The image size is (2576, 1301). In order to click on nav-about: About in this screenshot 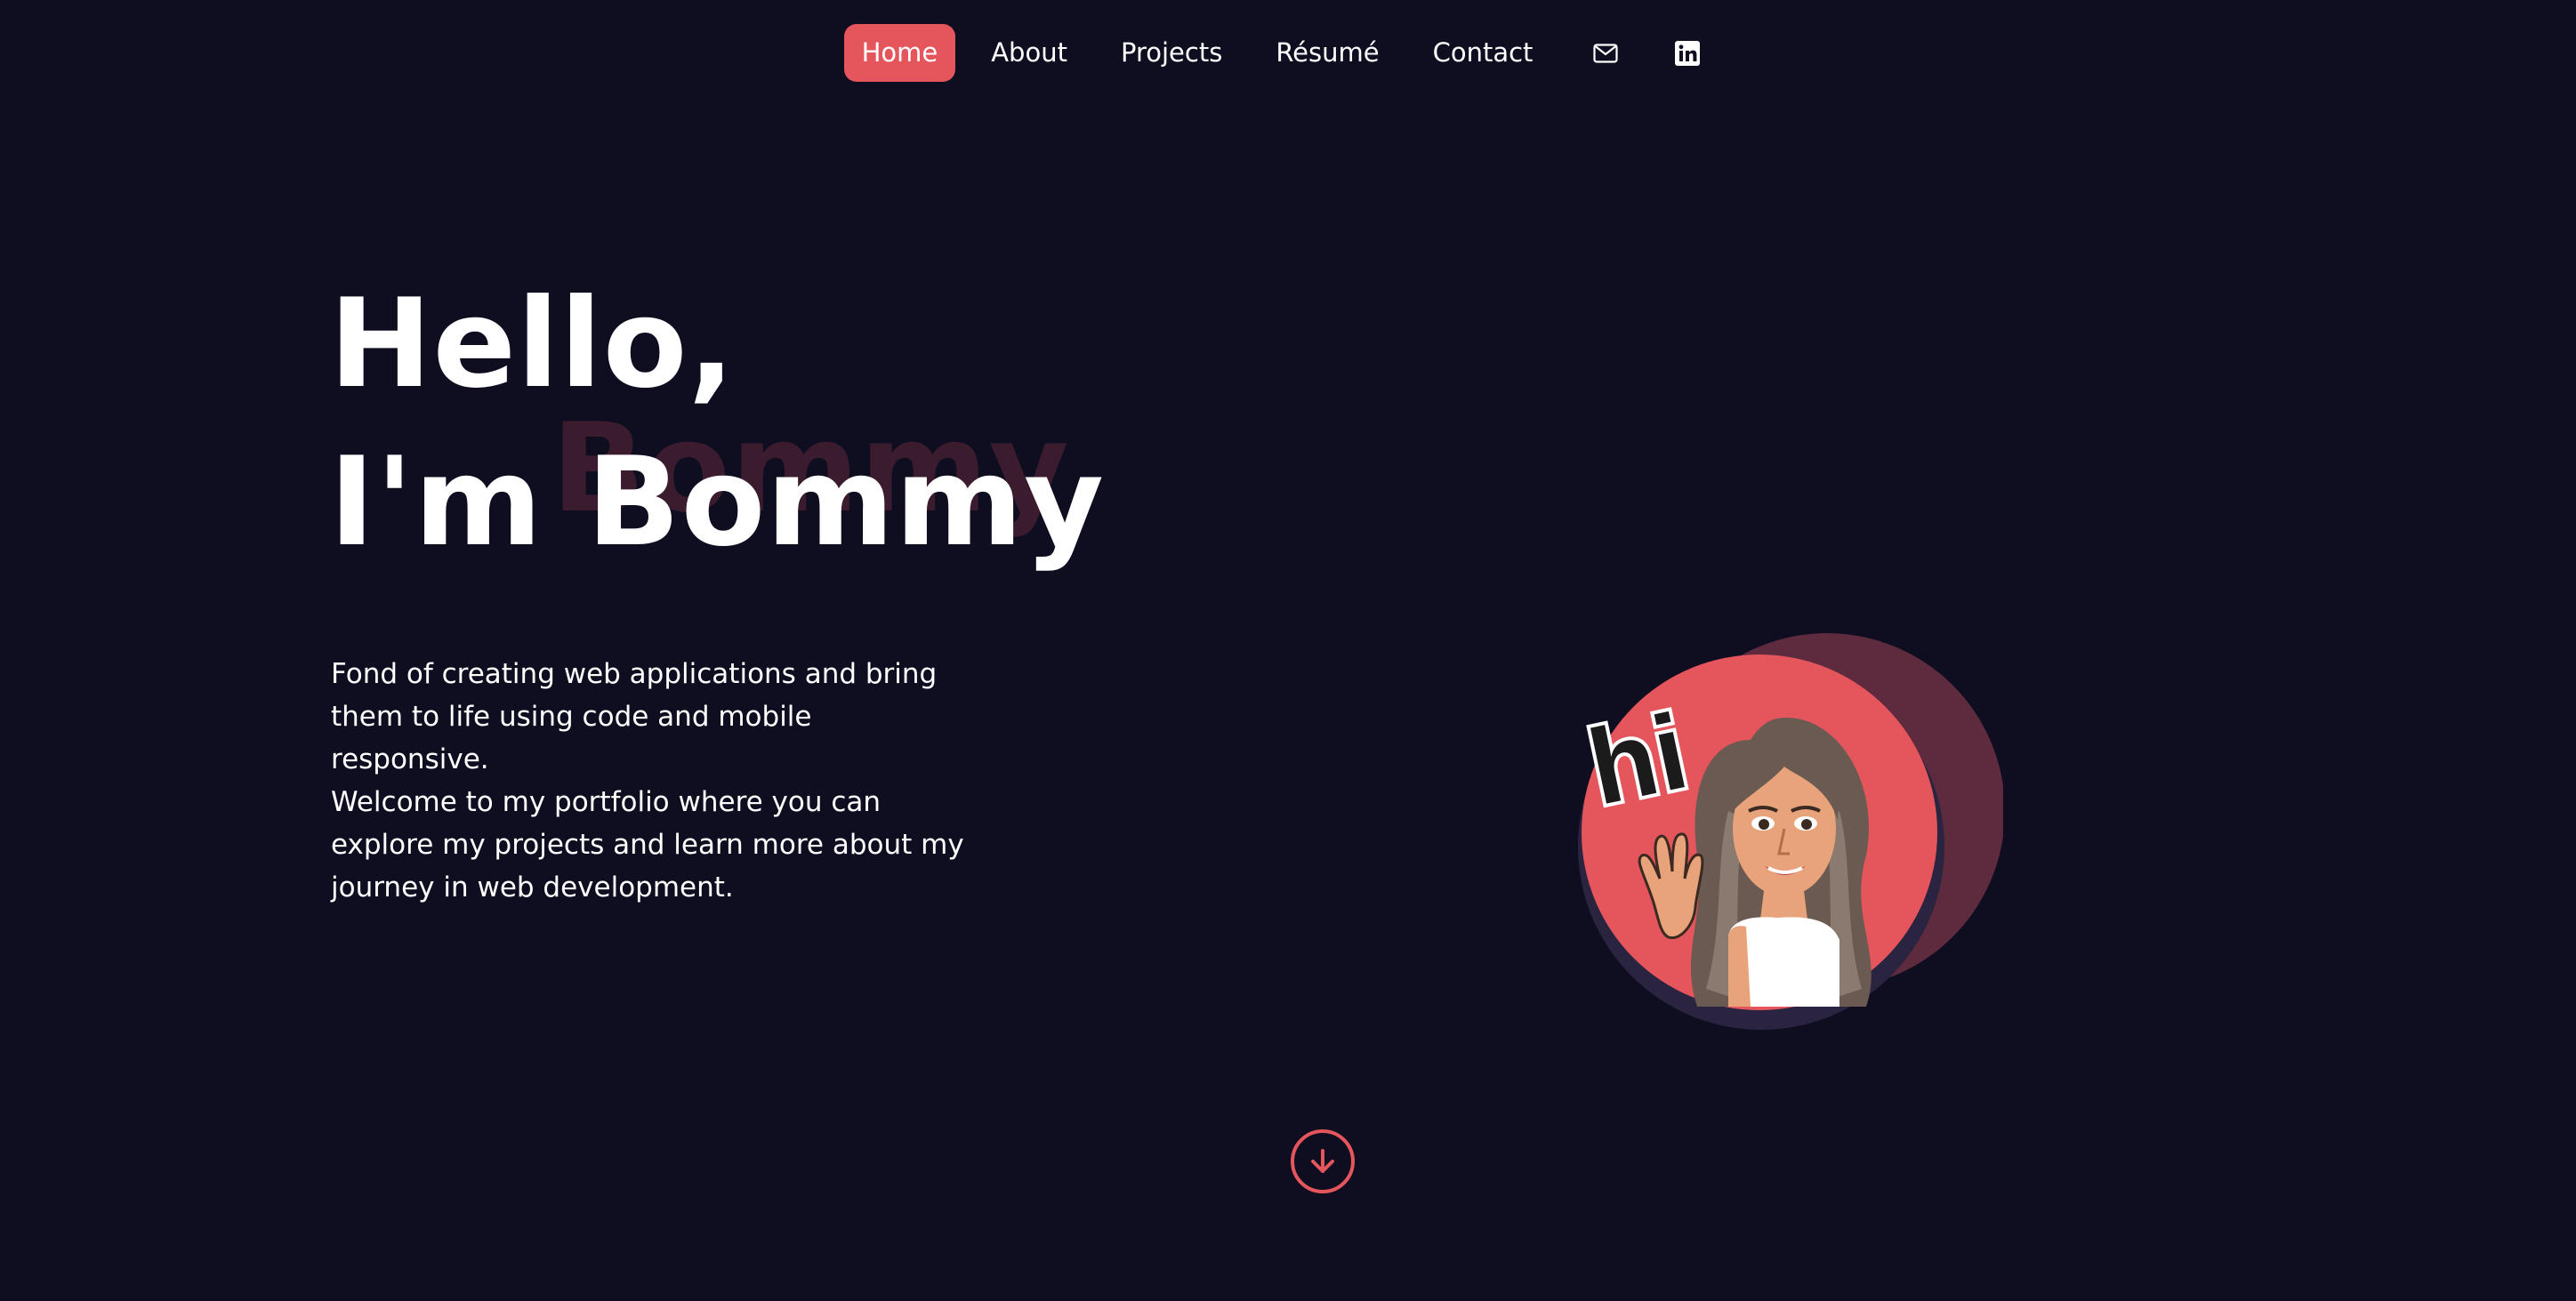, I will do `click(1029, 53)`.